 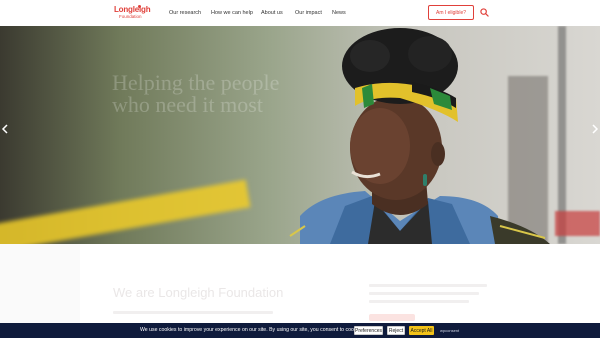 What do you see at coordinates (196, 93) in the screenshot?
I see `hero-title: Helping the people who need it most` at bounding box center [196, 93].